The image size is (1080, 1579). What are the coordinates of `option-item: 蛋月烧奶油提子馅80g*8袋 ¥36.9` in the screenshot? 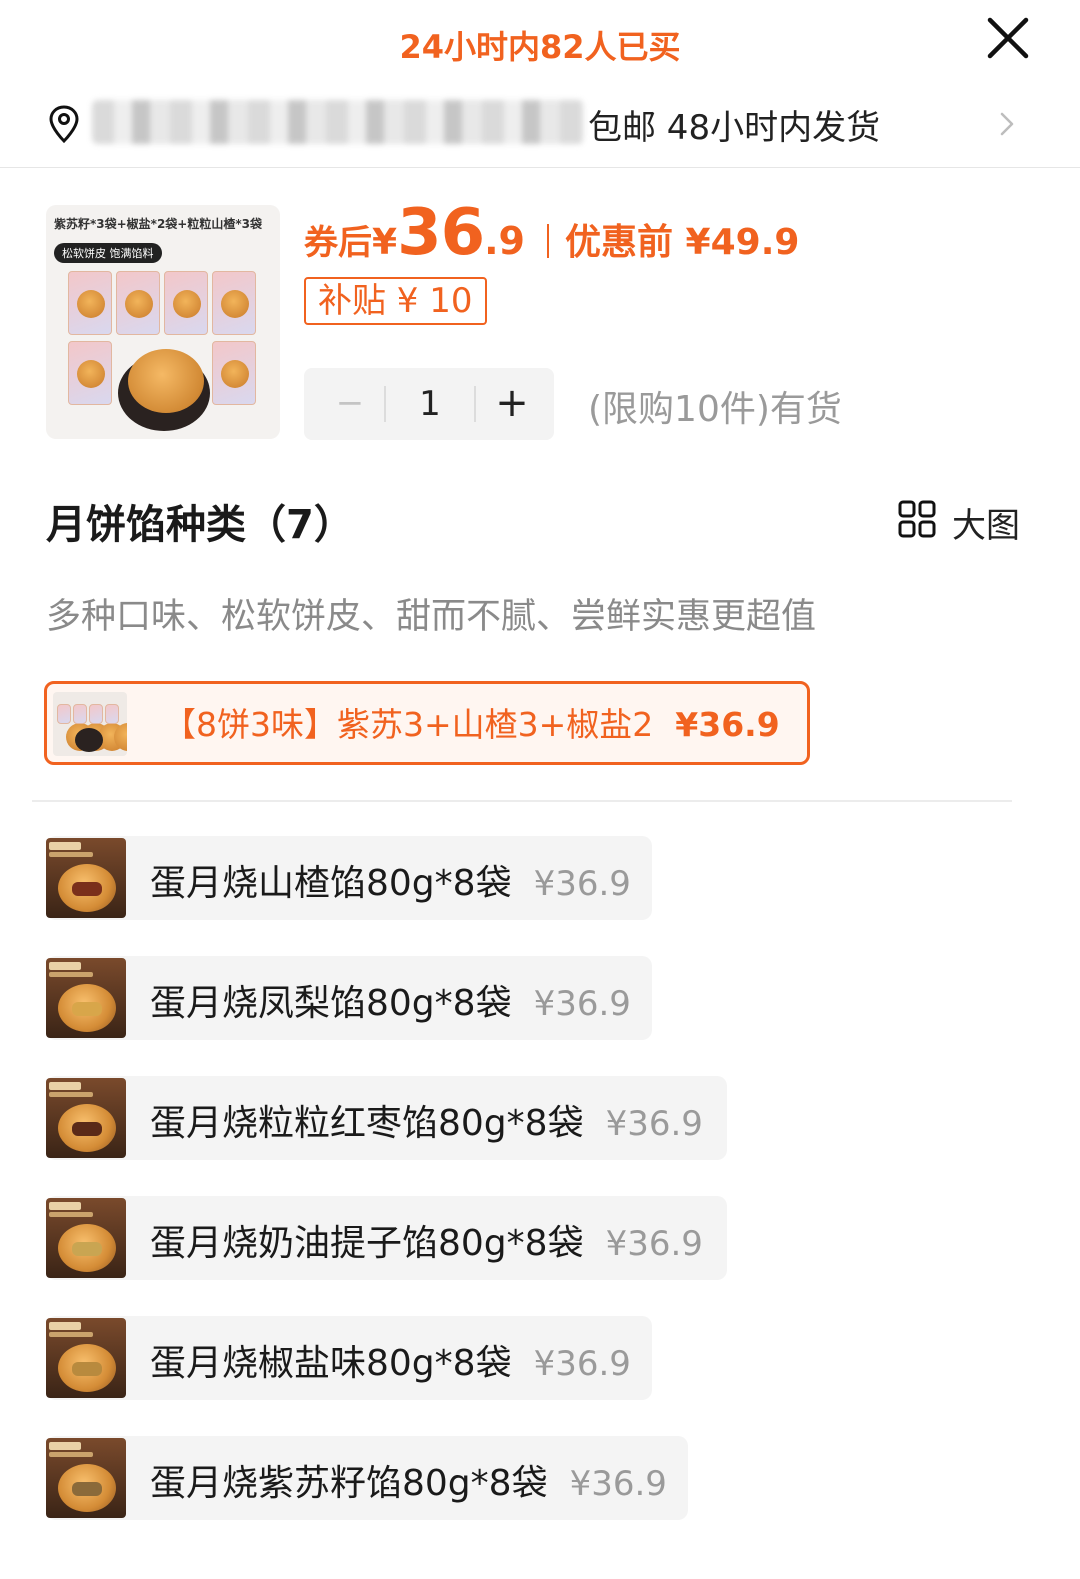 It's located at (386, 1238).